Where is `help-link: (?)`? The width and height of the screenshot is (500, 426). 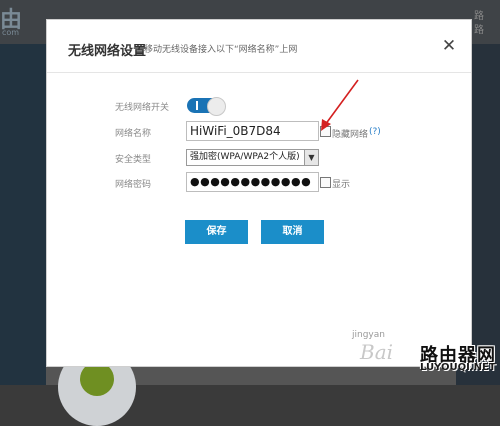 help-link: (?) is located at coordinates (375, 132).